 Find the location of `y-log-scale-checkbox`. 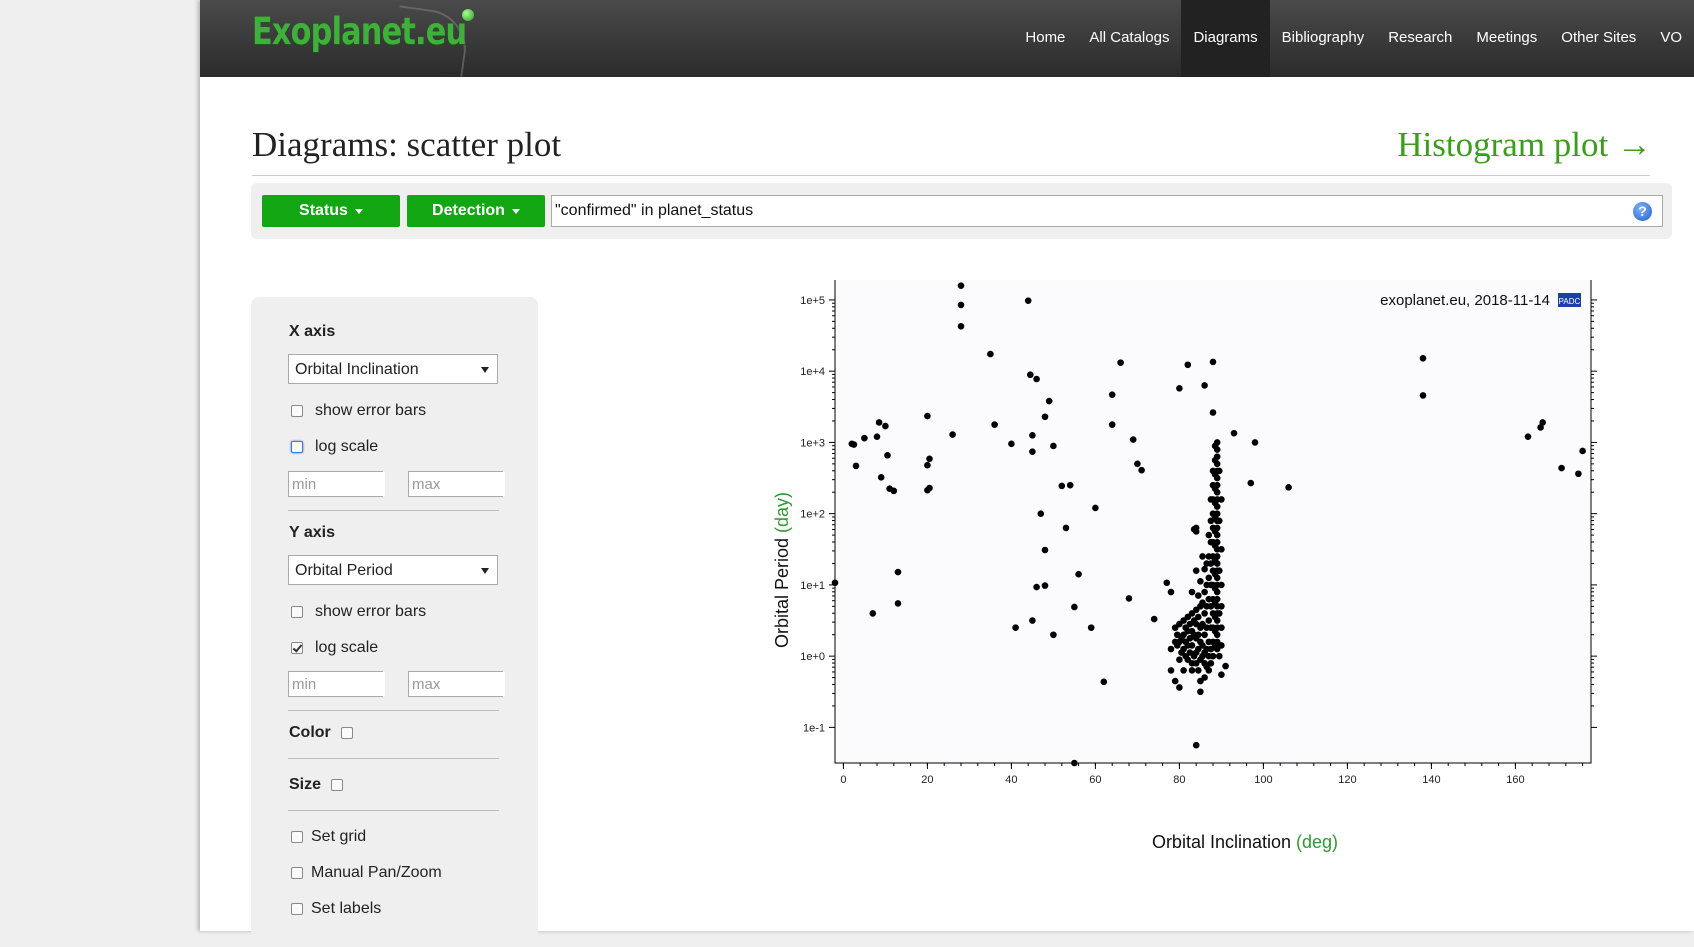

y-log-scale-checkbox is located at coordinates (297, 648).